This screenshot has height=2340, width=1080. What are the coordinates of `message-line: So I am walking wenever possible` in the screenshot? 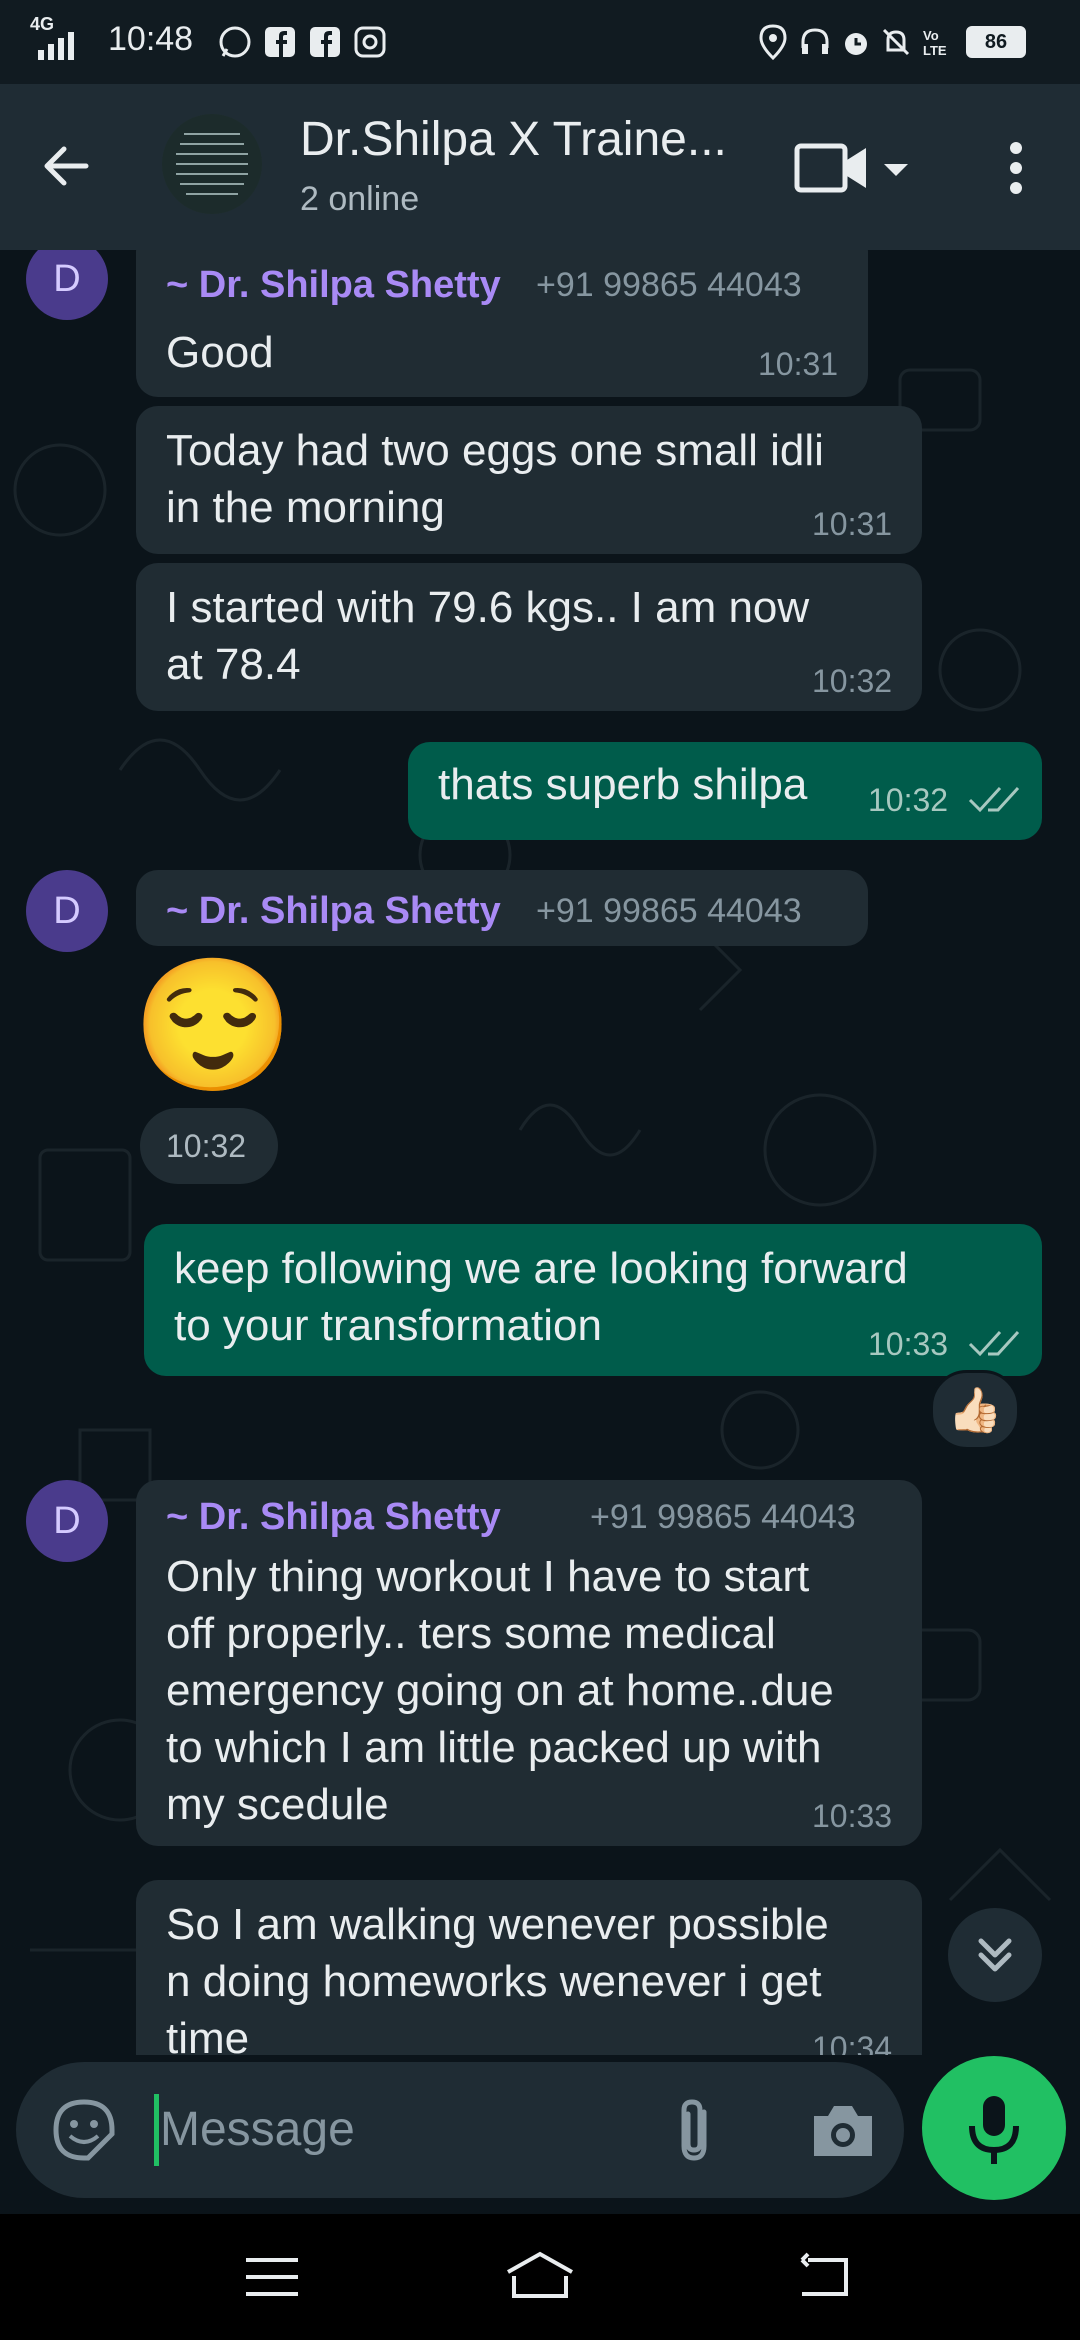 It's located at (497, 1924).